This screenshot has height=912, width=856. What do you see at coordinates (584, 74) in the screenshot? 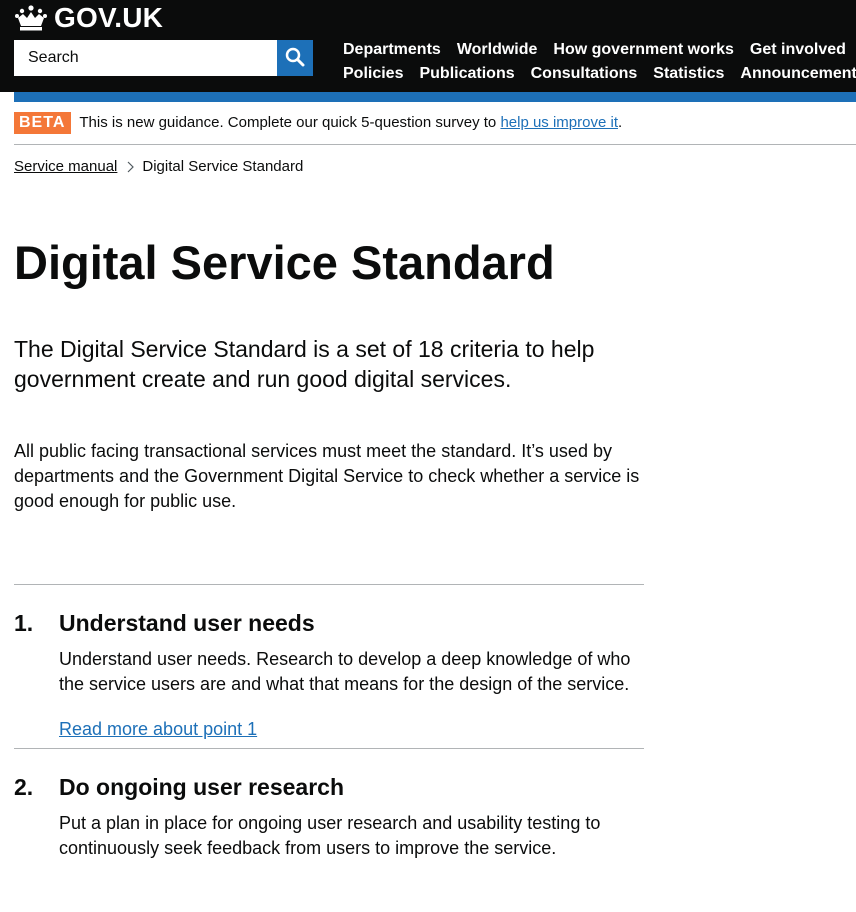
I see `nav-link-consultations: Consultations` at bounding box center [584, 74].